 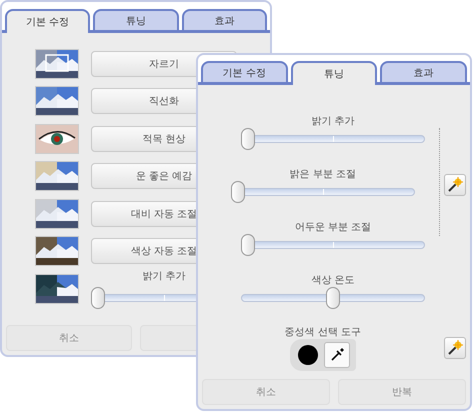 I want to click on eyedropper-icon, so click(x=336, y=355).